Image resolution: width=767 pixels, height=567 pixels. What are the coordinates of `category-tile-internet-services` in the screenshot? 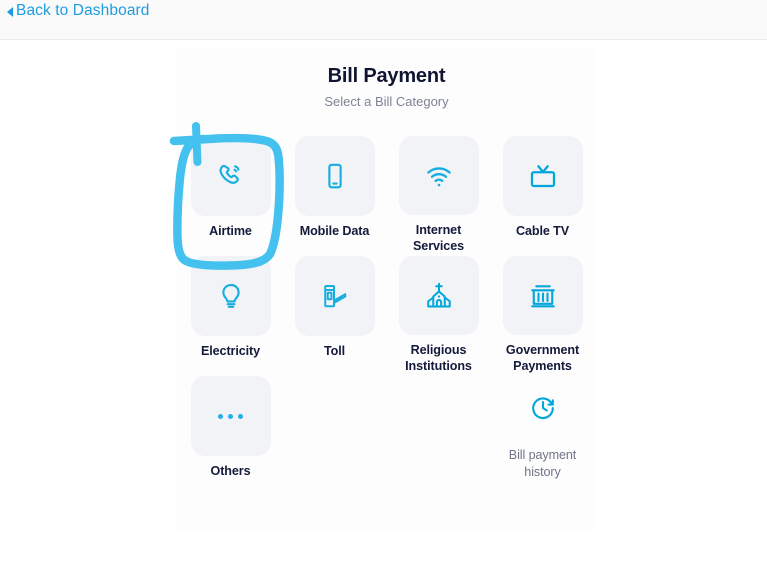 It's located at (438, 175).